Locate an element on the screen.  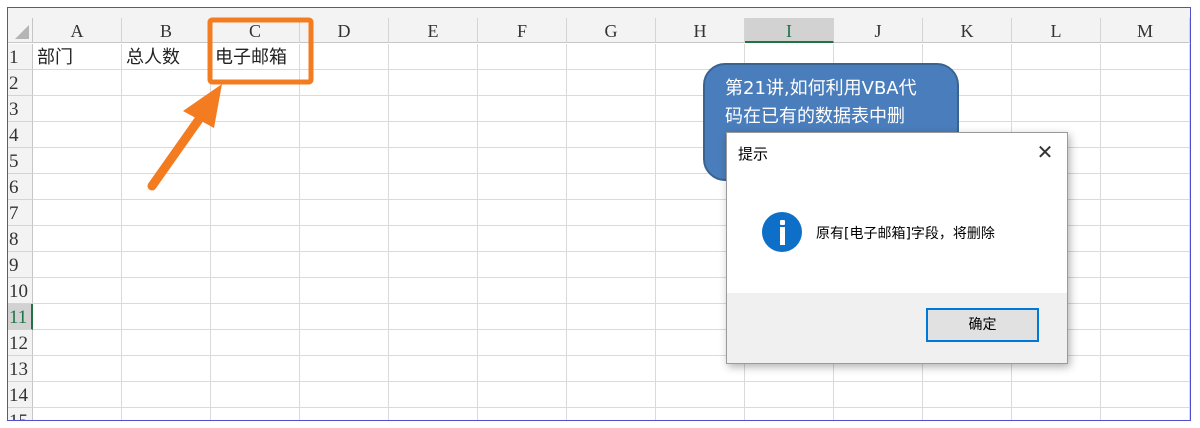
callout-line-2: 码在已有的数据表中删 is located at coordinates (815, 116).